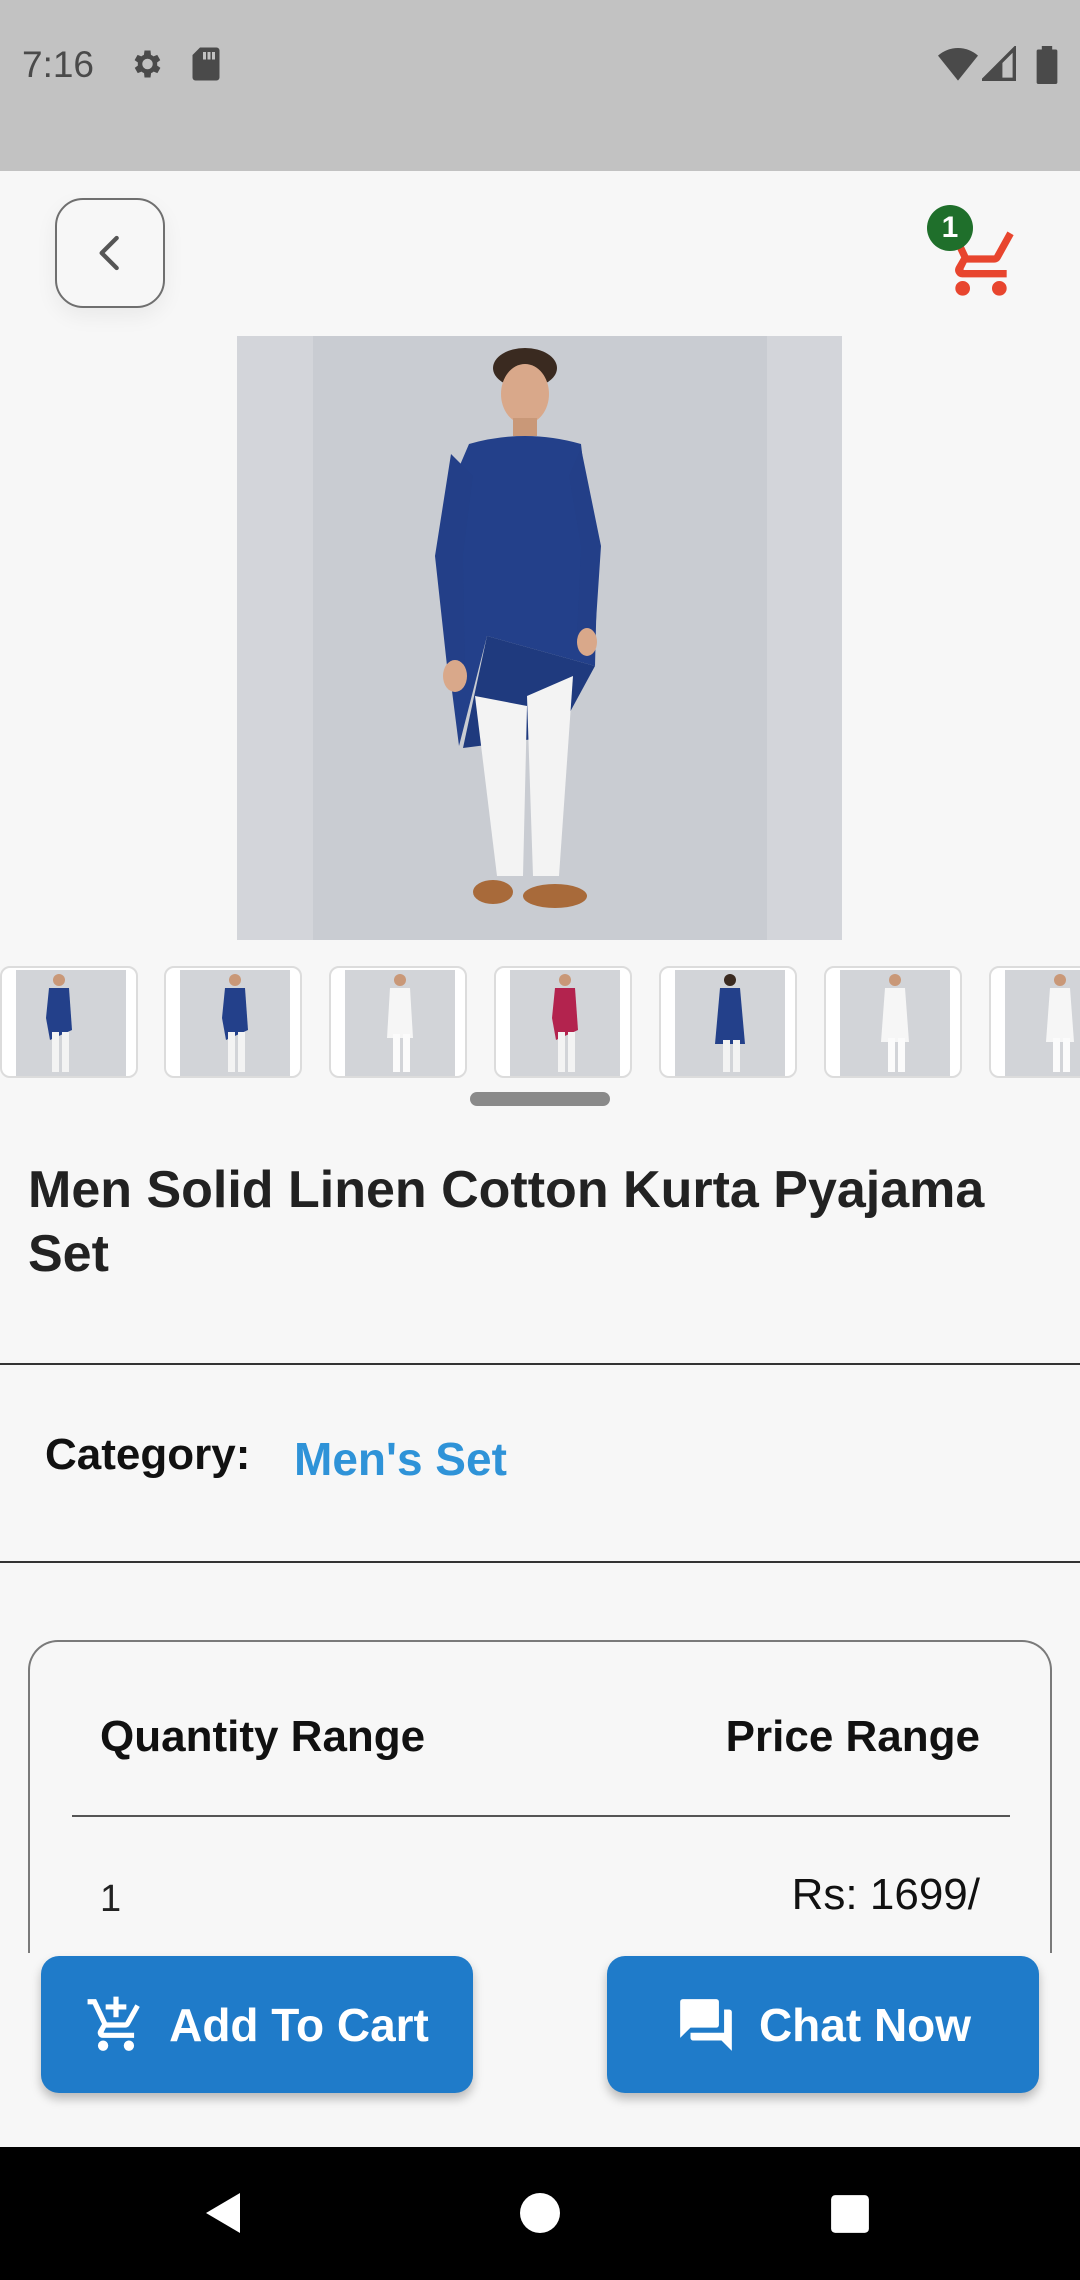  What do you see at coordinates (885, 1894) in the screenshot?
I see `table-row-price: Rs: 1699/` at bounding box center [885, 1894].